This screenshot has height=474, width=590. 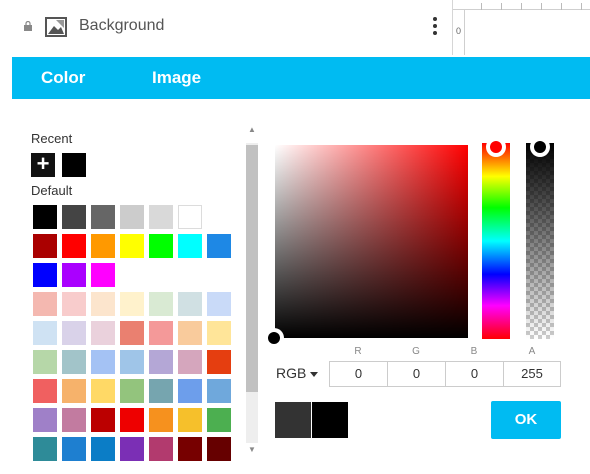 What do you see at coordinates (496, 241) in the screenshot?
I see `hue-slider` at bounding box center [496, 241].